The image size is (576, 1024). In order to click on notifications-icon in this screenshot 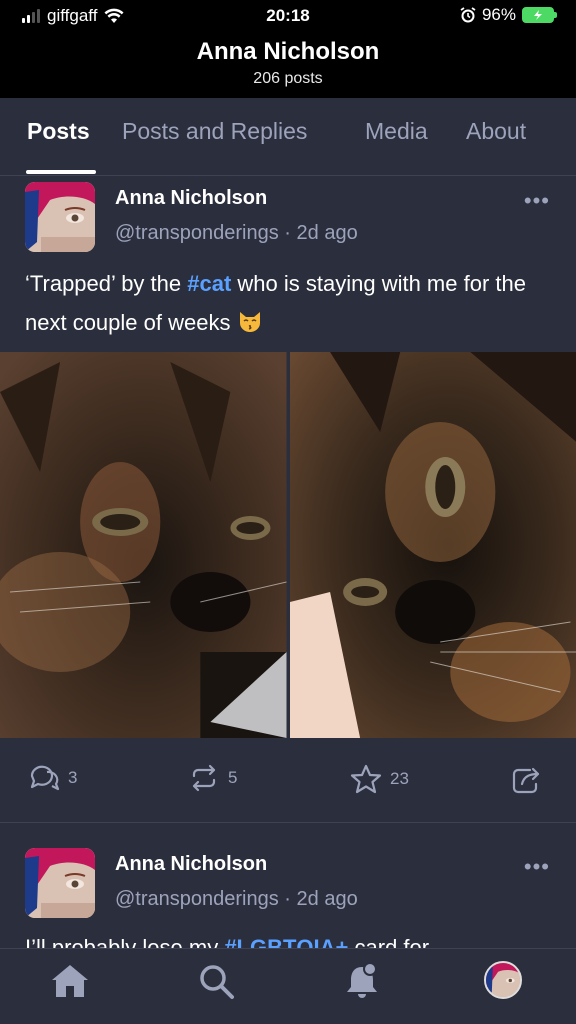, I will do `click(362, 983)`.